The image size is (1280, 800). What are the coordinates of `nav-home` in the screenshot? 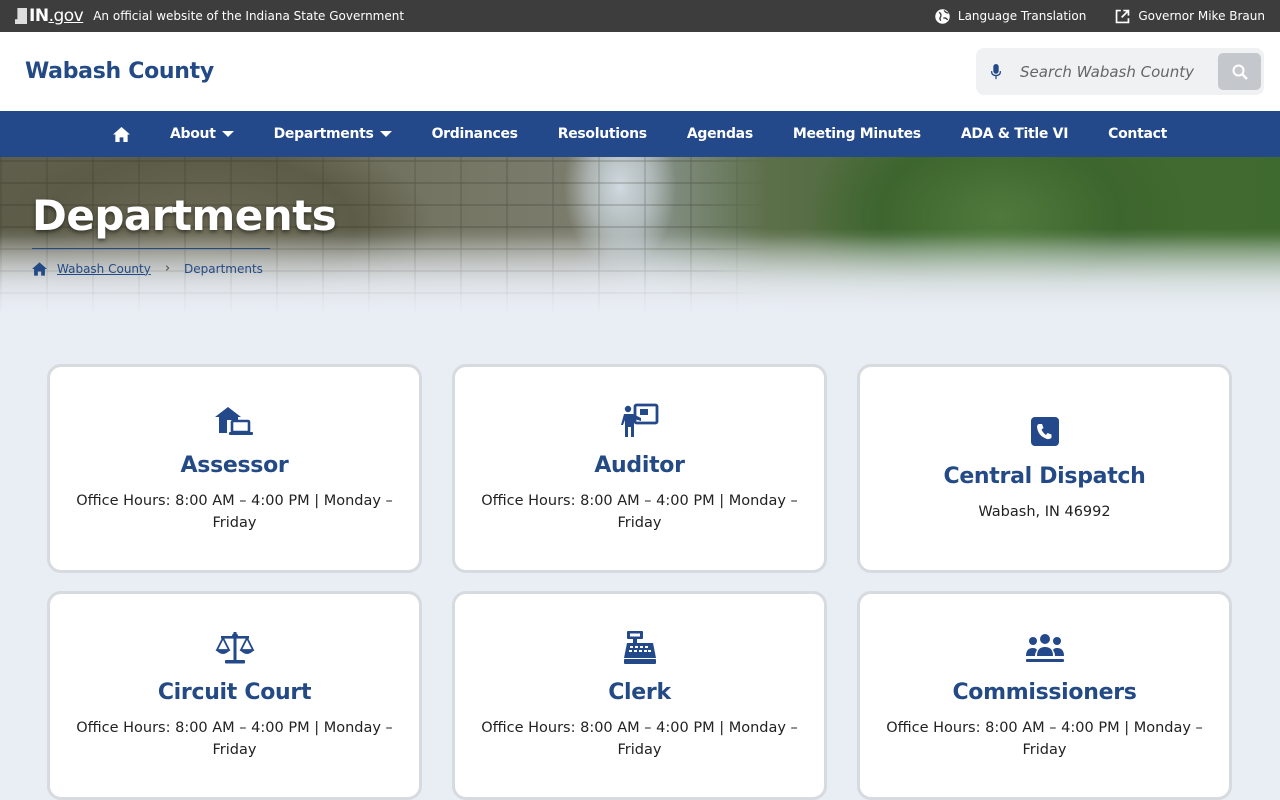 It's located at (121, 134).